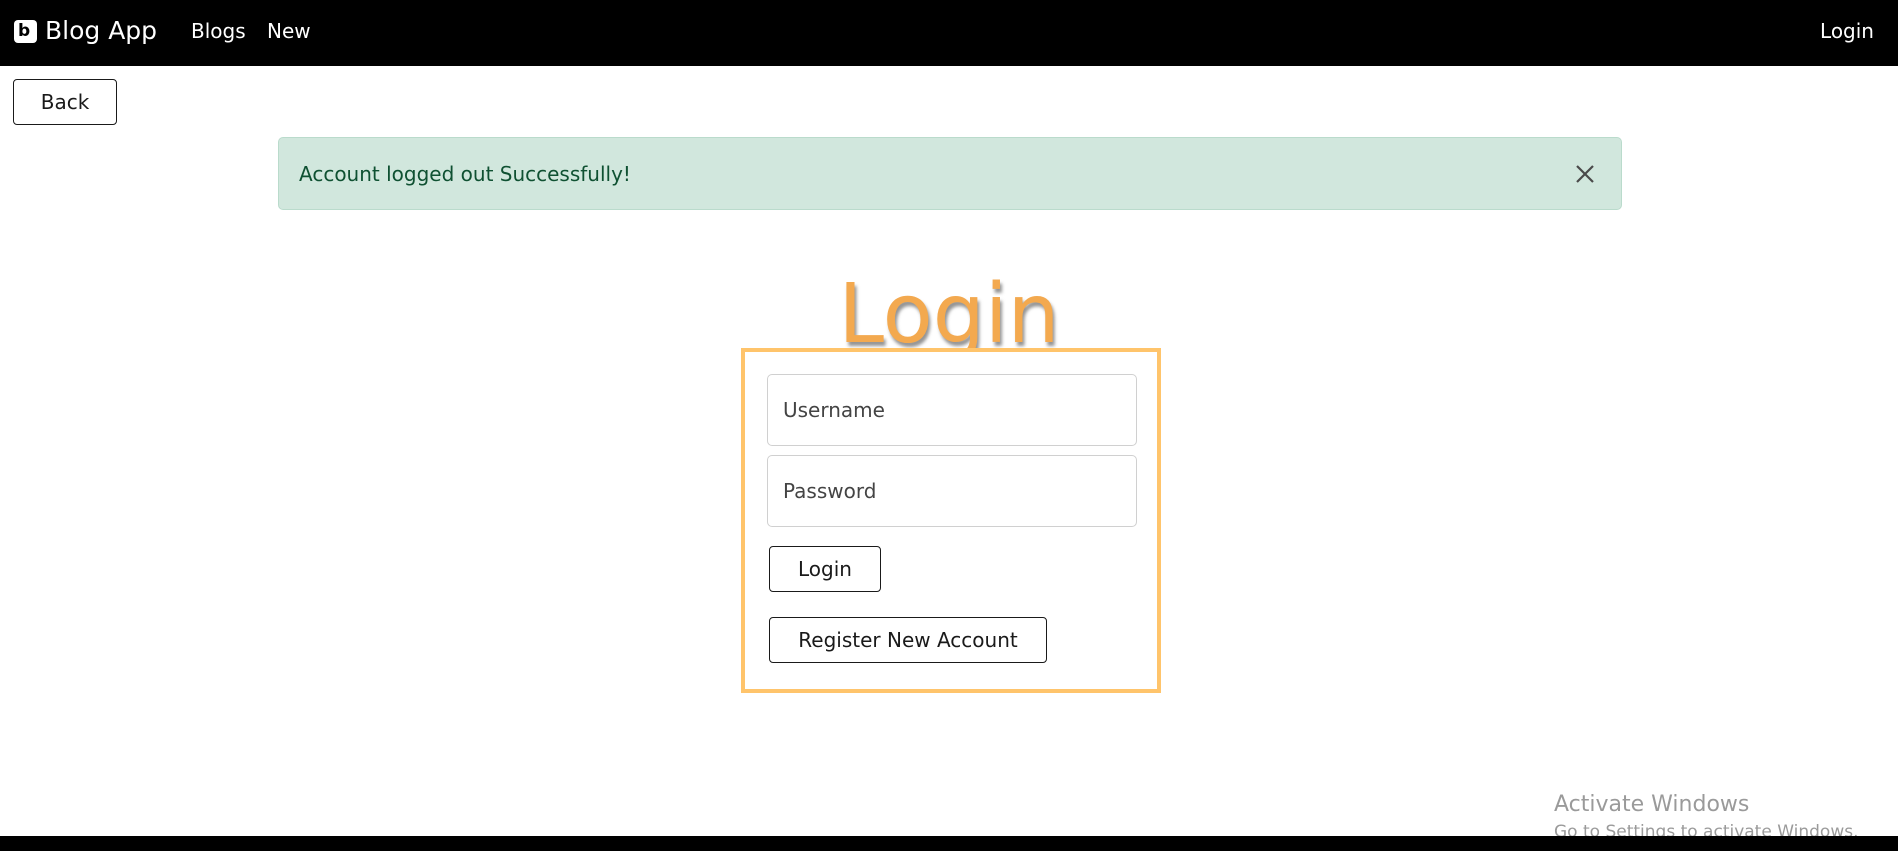 The width and height of the screenshot is (1898, 851). Describe the element at coordinates (825, 569) in the screenshot. I see `login-button: Login` at that location.